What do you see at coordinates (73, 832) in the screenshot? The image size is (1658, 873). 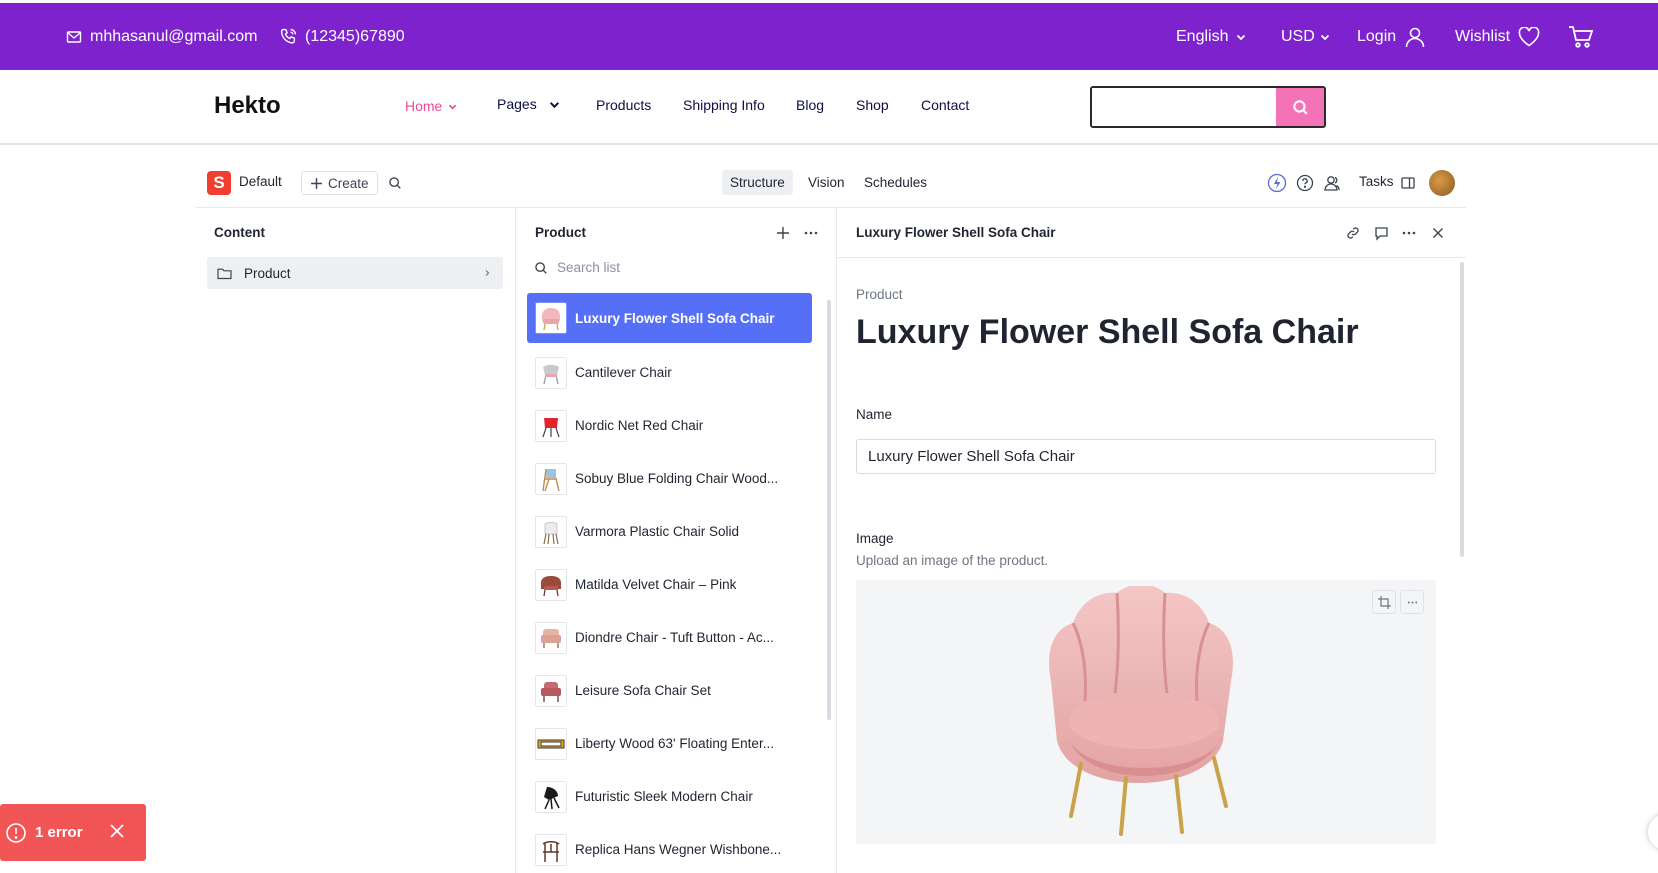 I see `error-toast: 1 error` at bounding box center [73, 832].